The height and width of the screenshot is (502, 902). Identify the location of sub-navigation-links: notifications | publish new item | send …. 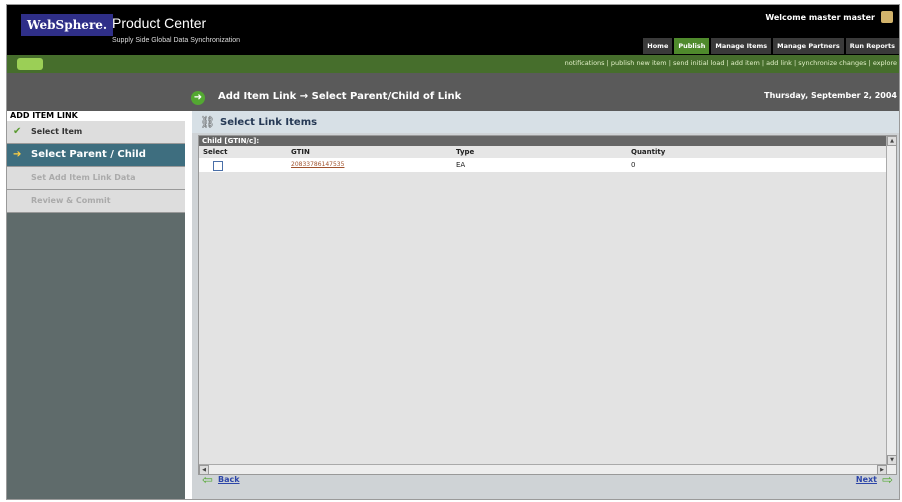
(731, 63).